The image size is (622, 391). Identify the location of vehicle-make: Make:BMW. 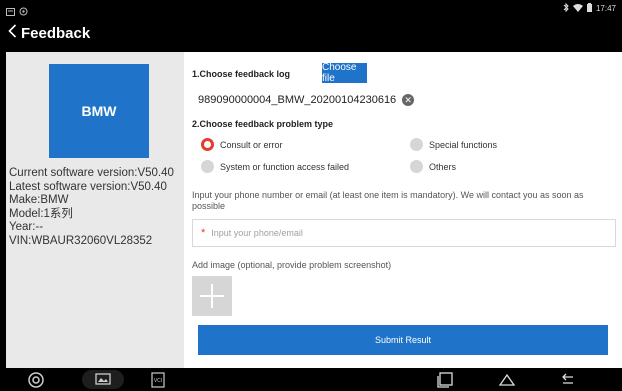
(39, 200).